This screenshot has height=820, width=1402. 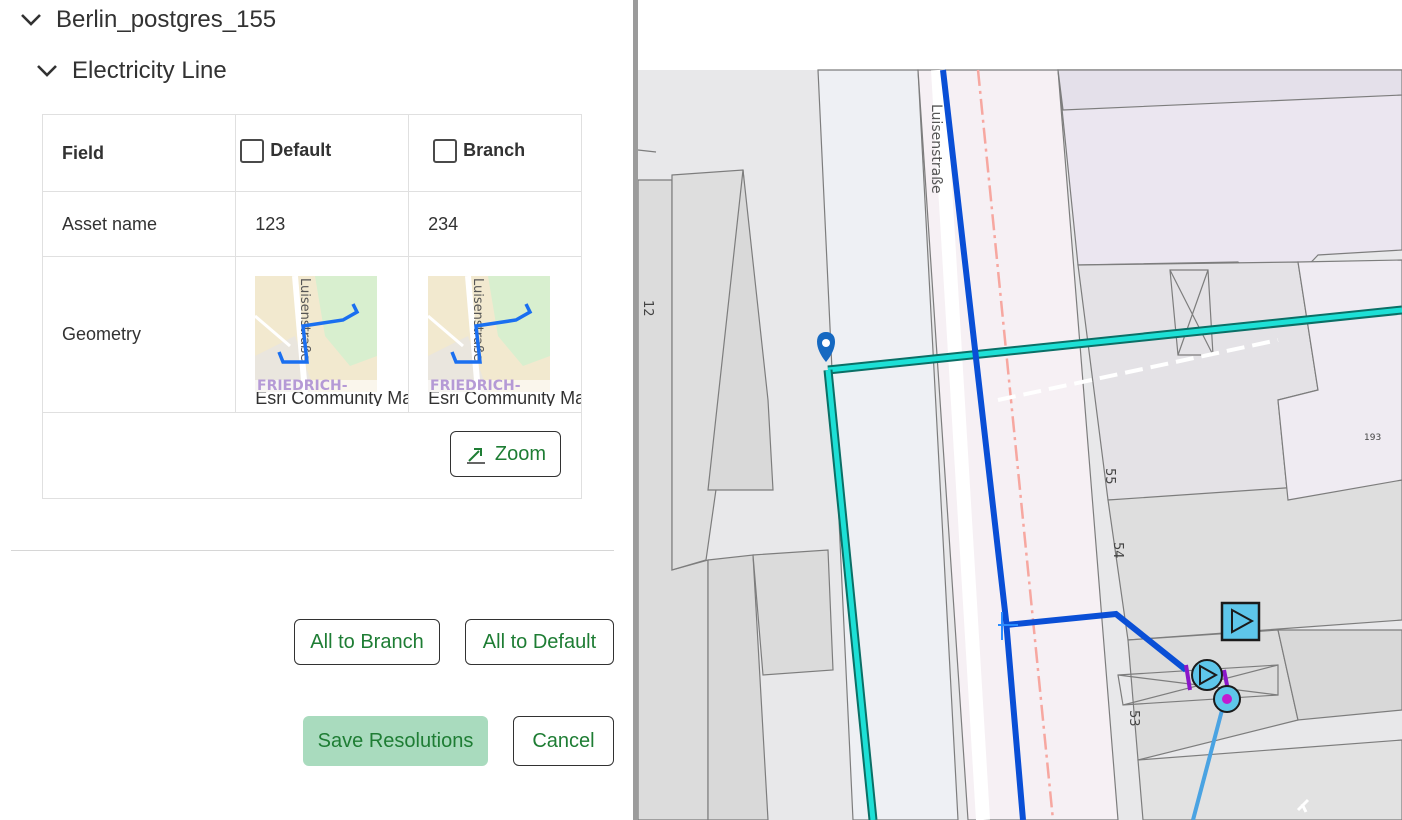 I want to click on device-symbol, so click(x=1240, y=621).